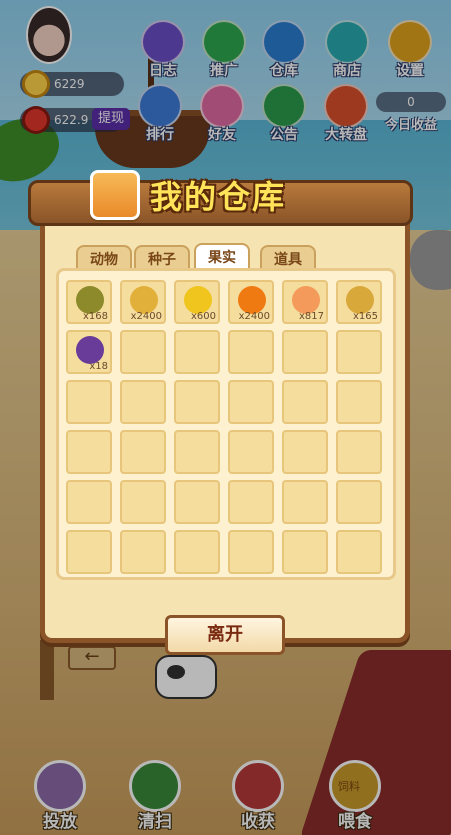 The height and width of the screenshot is (835, 451). I want to click on peach-icon, so click(306, 300).